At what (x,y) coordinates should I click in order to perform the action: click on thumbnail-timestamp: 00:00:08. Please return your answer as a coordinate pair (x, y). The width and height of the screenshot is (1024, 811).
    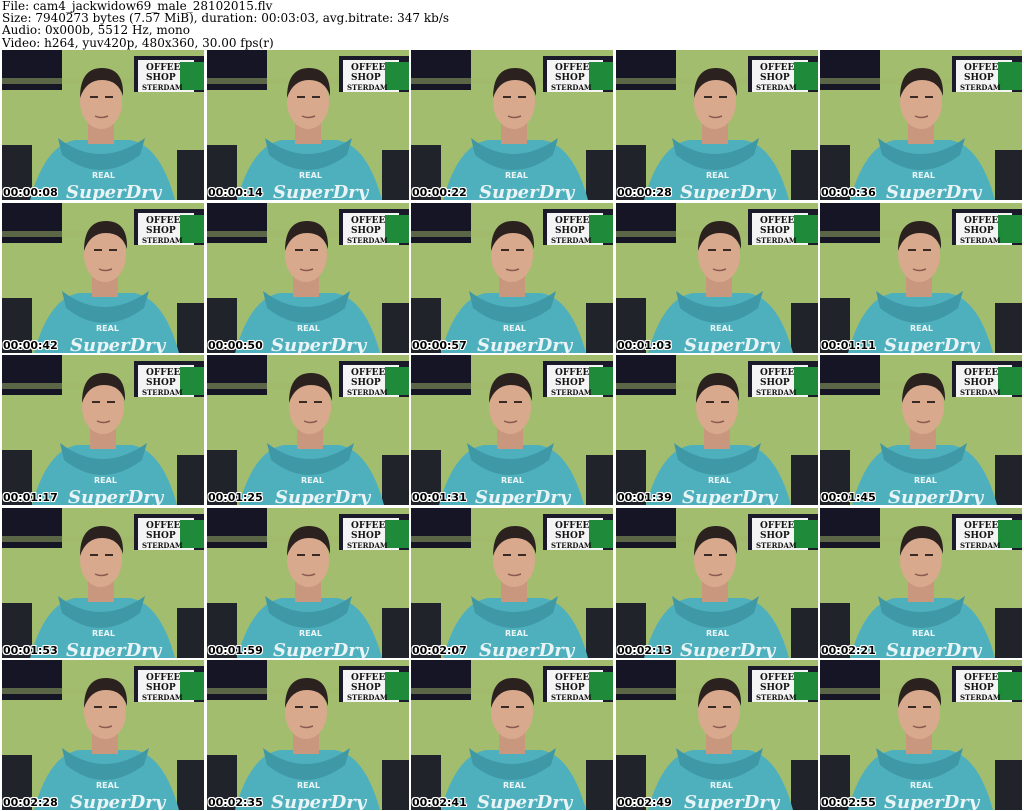
    Looking at the image, I should click on (30, 192).